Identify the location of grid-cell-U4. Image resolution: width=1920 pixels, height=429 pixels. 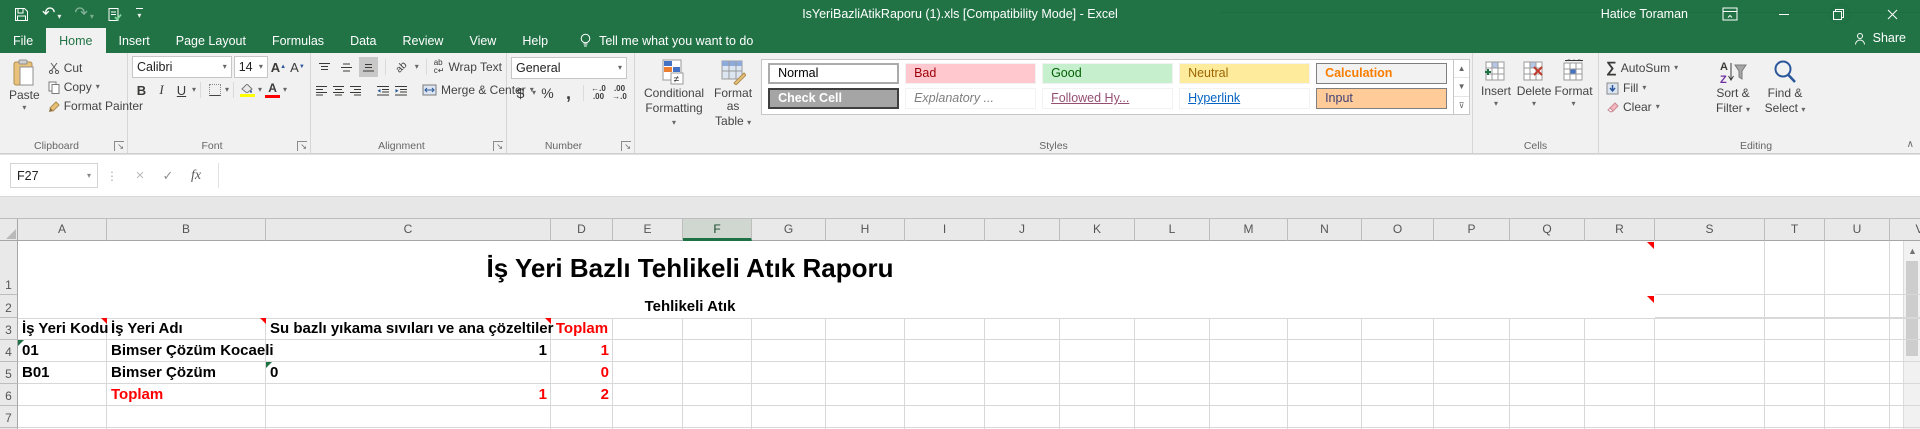
(1857, 351).